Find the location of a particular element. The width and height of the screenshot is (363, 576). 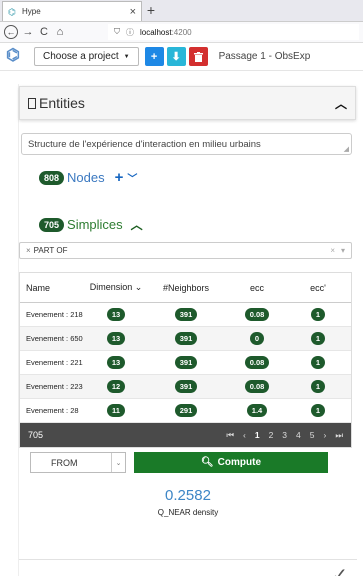

col-name: Name is located at coordinates (53, 288).